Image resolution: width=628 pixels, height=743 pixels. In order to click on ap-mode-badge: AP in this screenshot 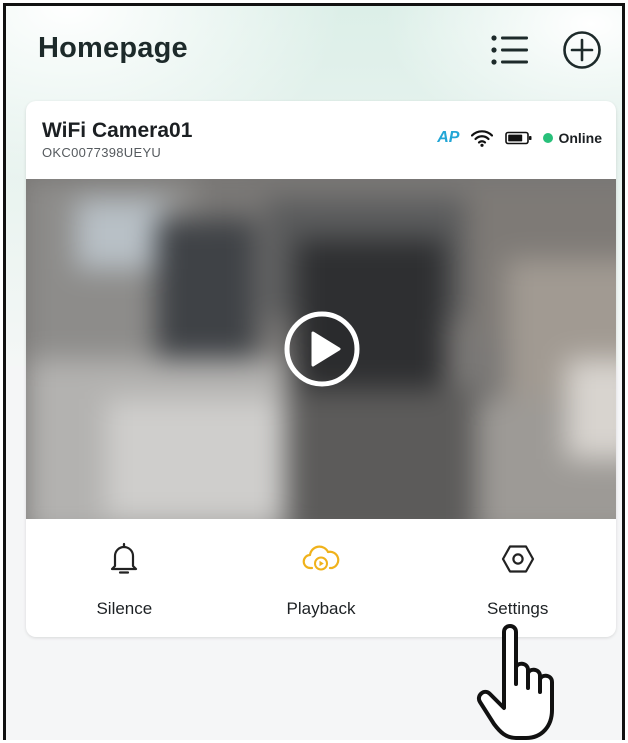, I will do `click(448, 137)`.